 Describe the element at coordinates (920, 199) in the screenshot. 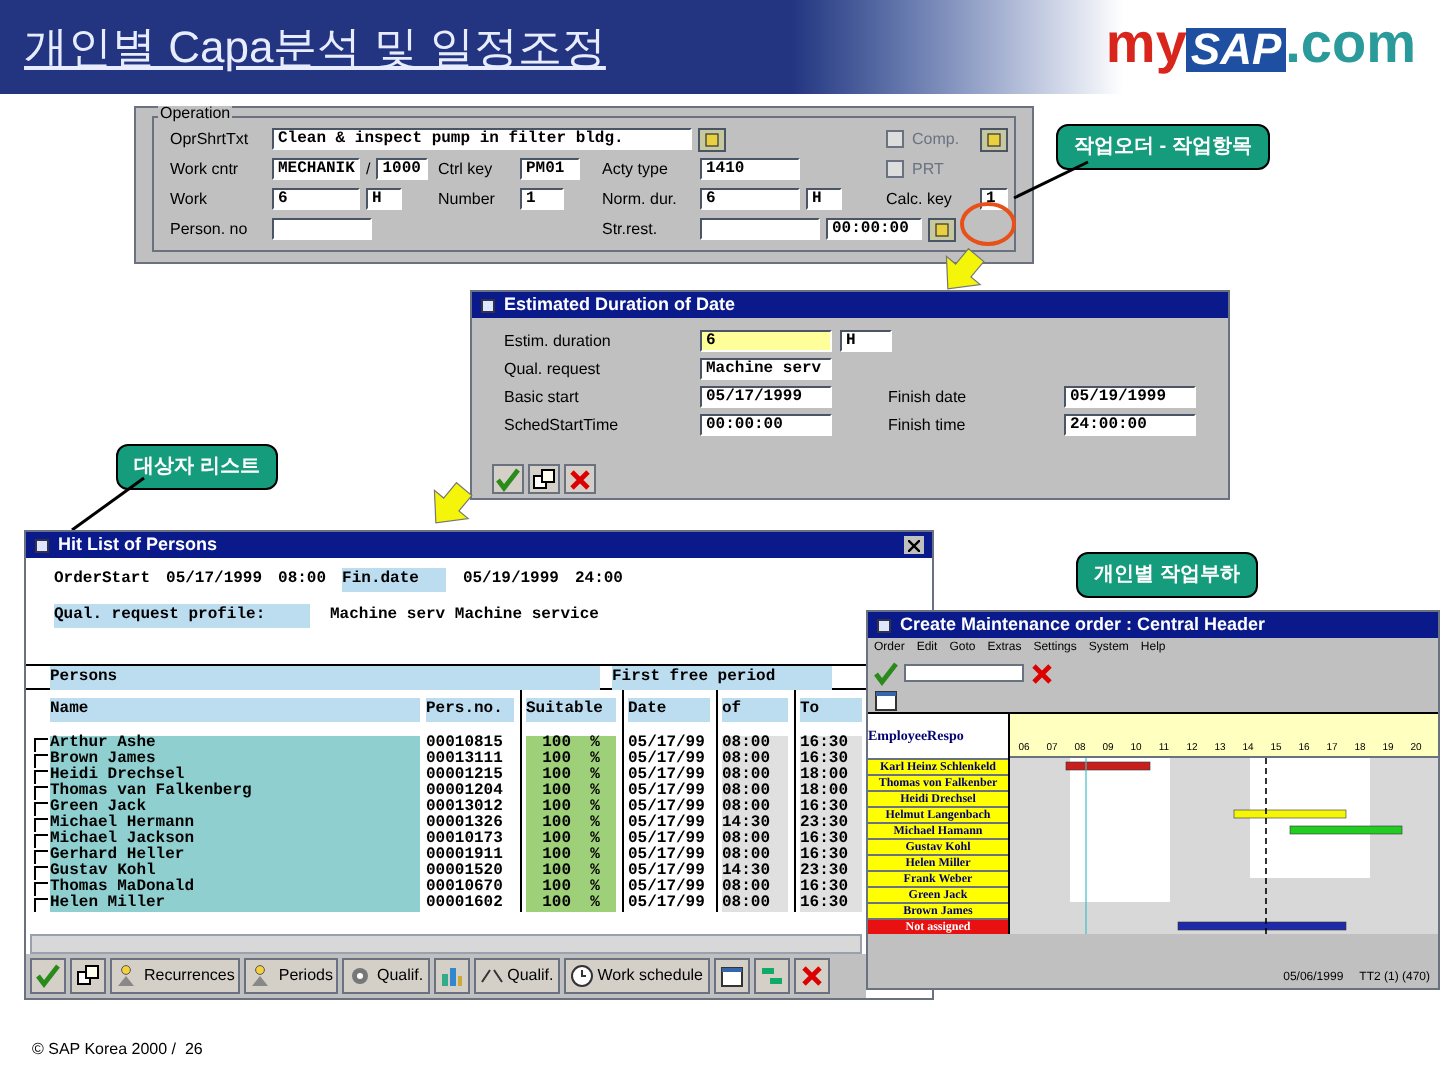

I see `field-label: Calc. key` at that location.